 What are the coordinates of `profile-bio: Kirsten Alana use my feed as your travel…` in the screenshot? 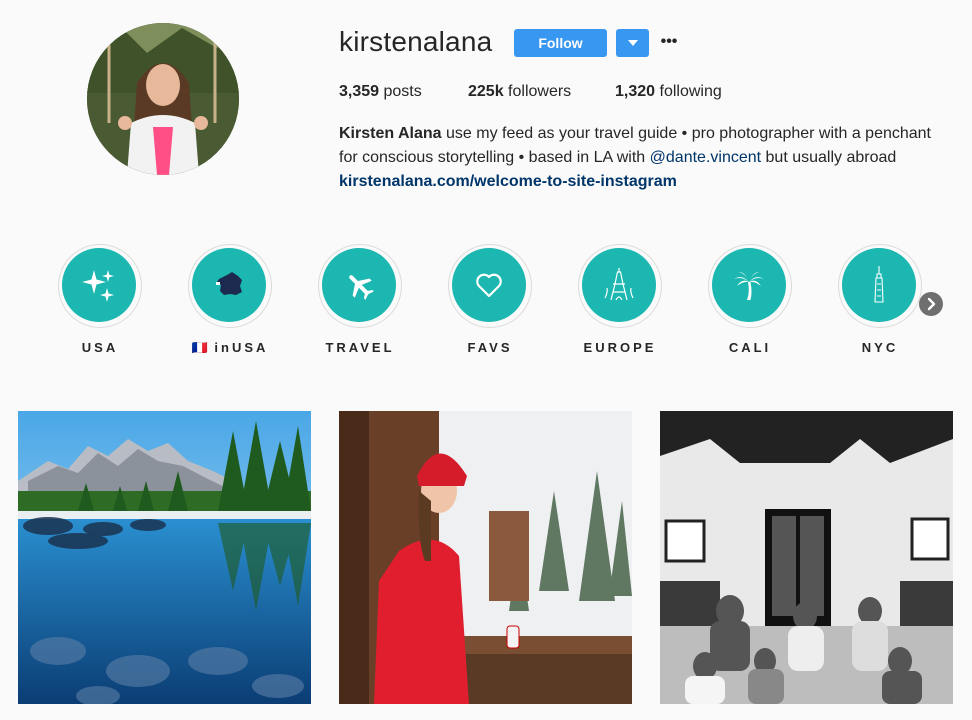 It's located at (639, 158).